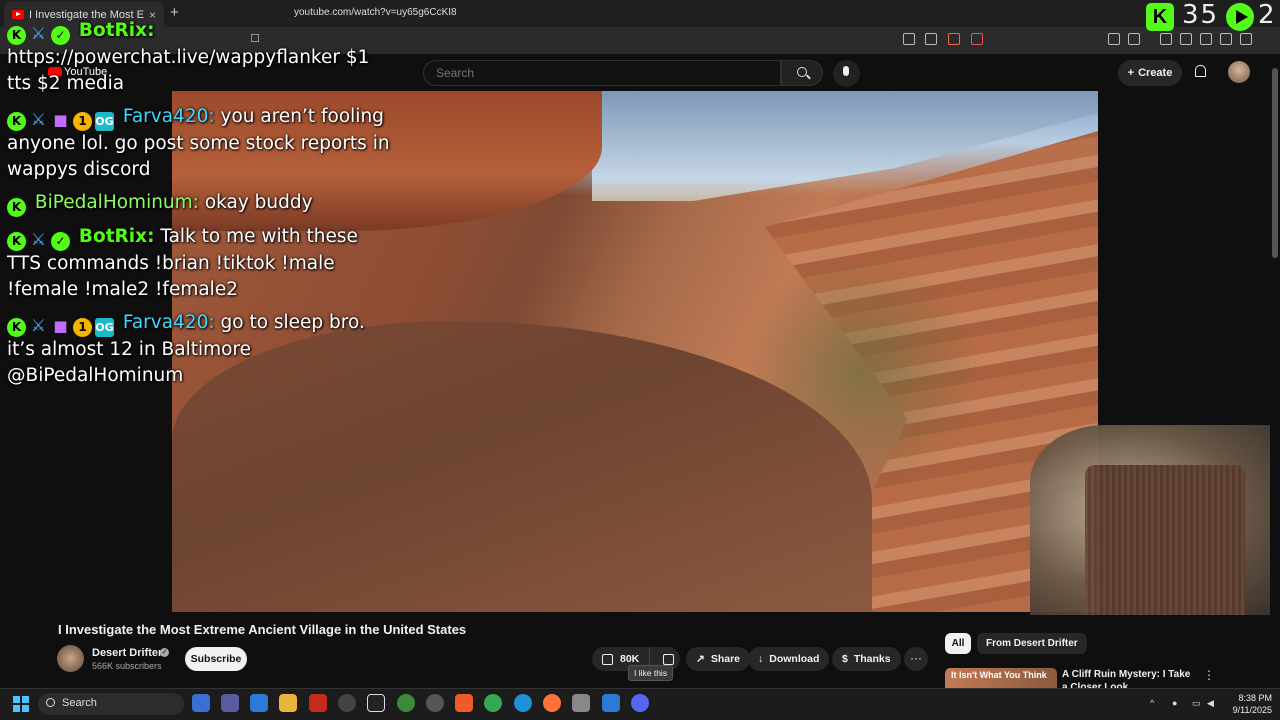 The height and width of the screenshot is (720, 1280). Describe the element at coordinates (1226, 39) in the screenshot. I see `leo-icon` at that location.